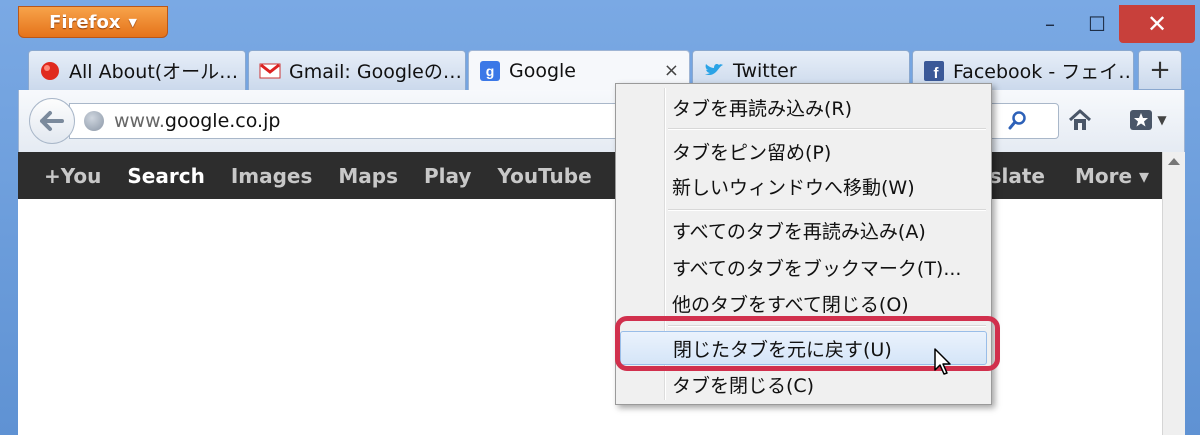 The width and height of the screenshot is (1200, 435). What do you see at coordinates (934, 71) in the screenshot?
I see `facebook-f-icon: f` at bounding box center [934, 71].